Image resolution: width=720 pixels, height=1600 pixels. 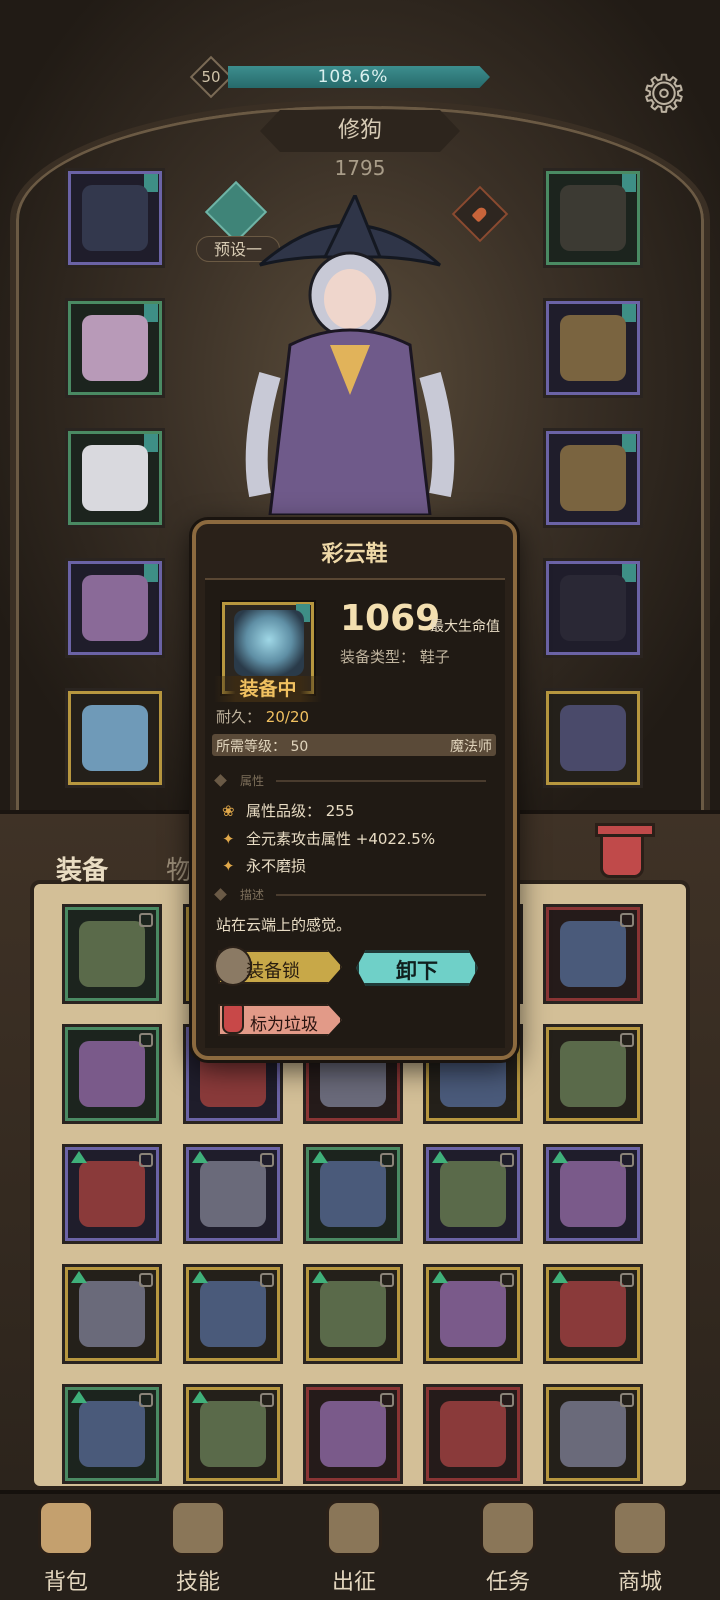 What do you see at coordinates (625, 850) in the screenshot?
I see `trash-can-icon` at bounding box center [625, 850].